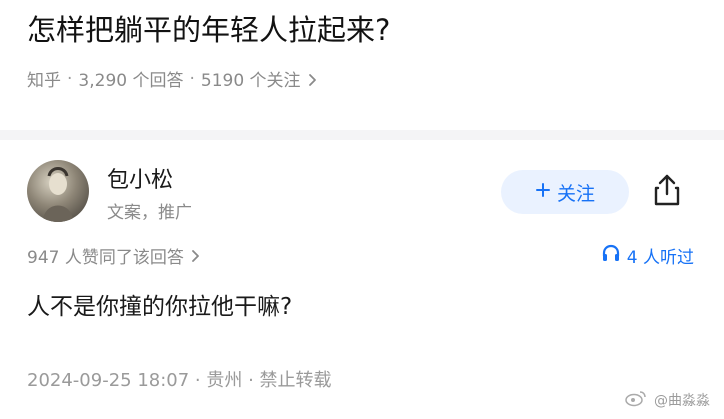 The width and height of the screenshot is (724, 419). What do you see at coordinates (611, 255) in the screenshot?
I see `headphones-icon` at bounding box center [611, 255].